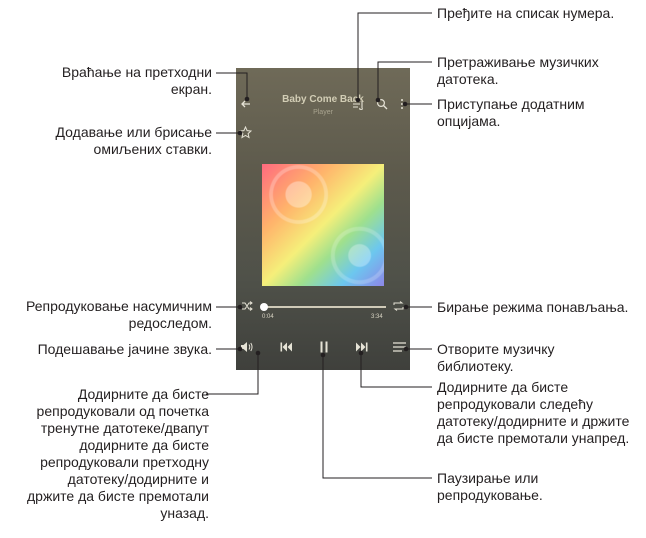  What do you see at coordinates (136, 80) in the screenshot?
I see `callout-back: Враћање на претходни екран.` at bounding box center [136, 80].